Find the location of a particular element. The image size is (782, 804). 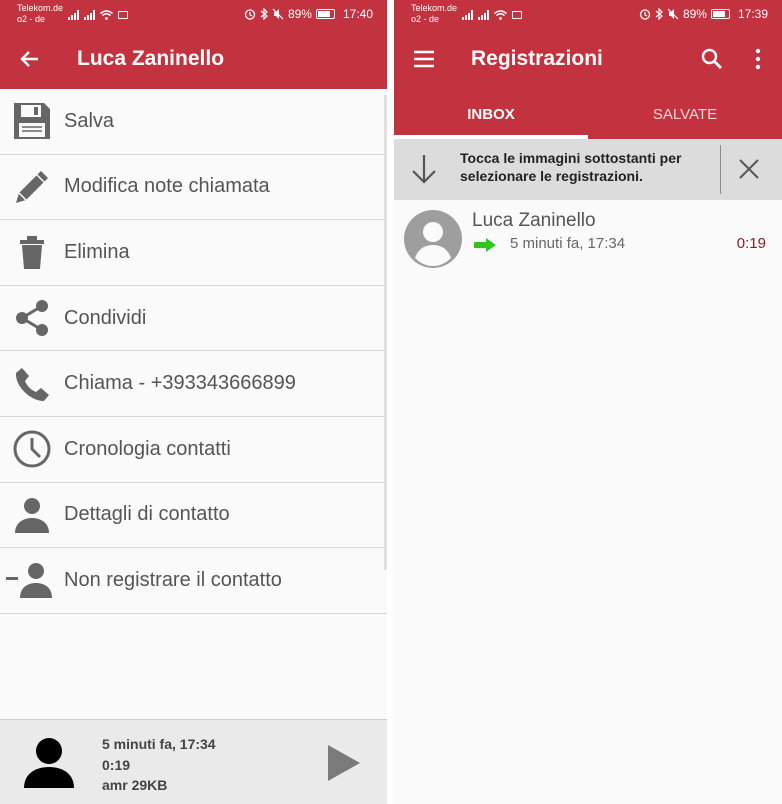

menu-label: Elimina is located at coordinates (97, 251).